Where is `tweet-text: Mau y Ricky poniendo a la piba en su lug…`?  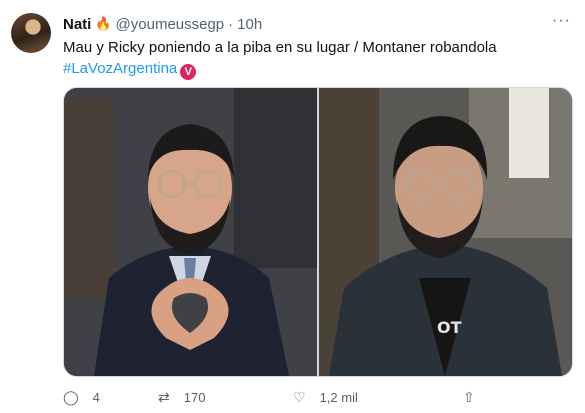 tweet-text: Mau y Ricky poniendo a la piba en su lug… is located at coordinates (317, 58).